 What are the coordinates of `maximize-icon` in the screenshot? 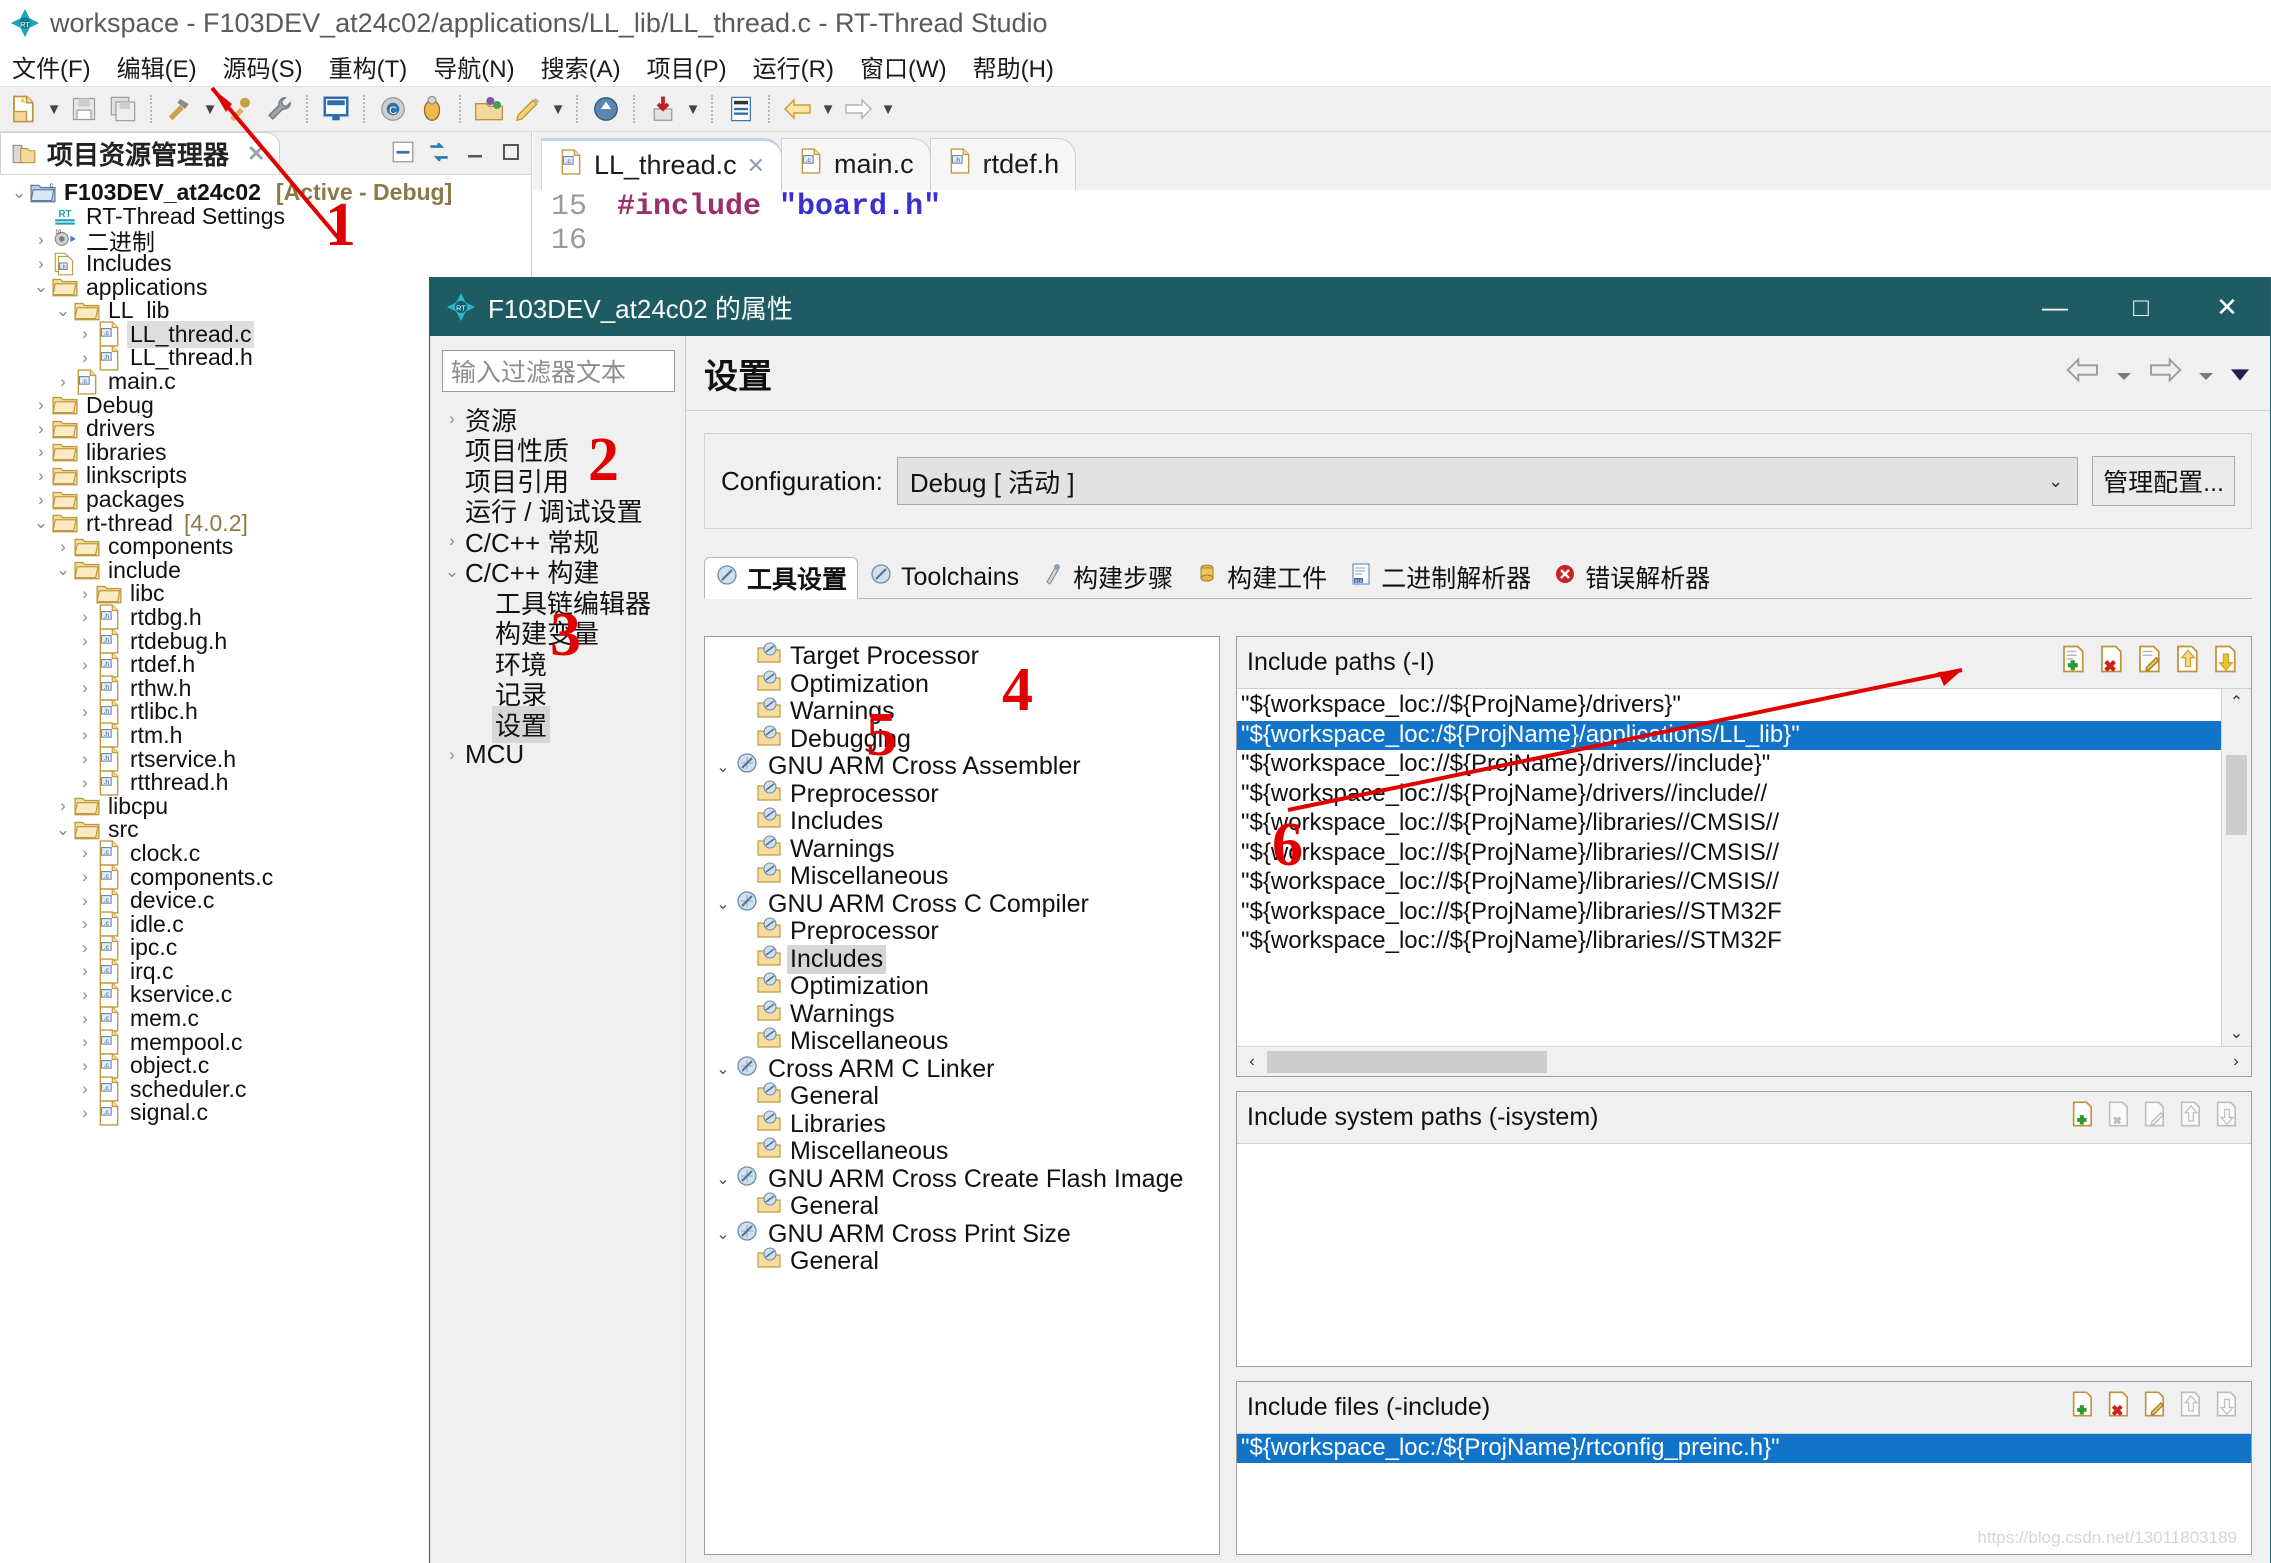 It's located at (511, 152).